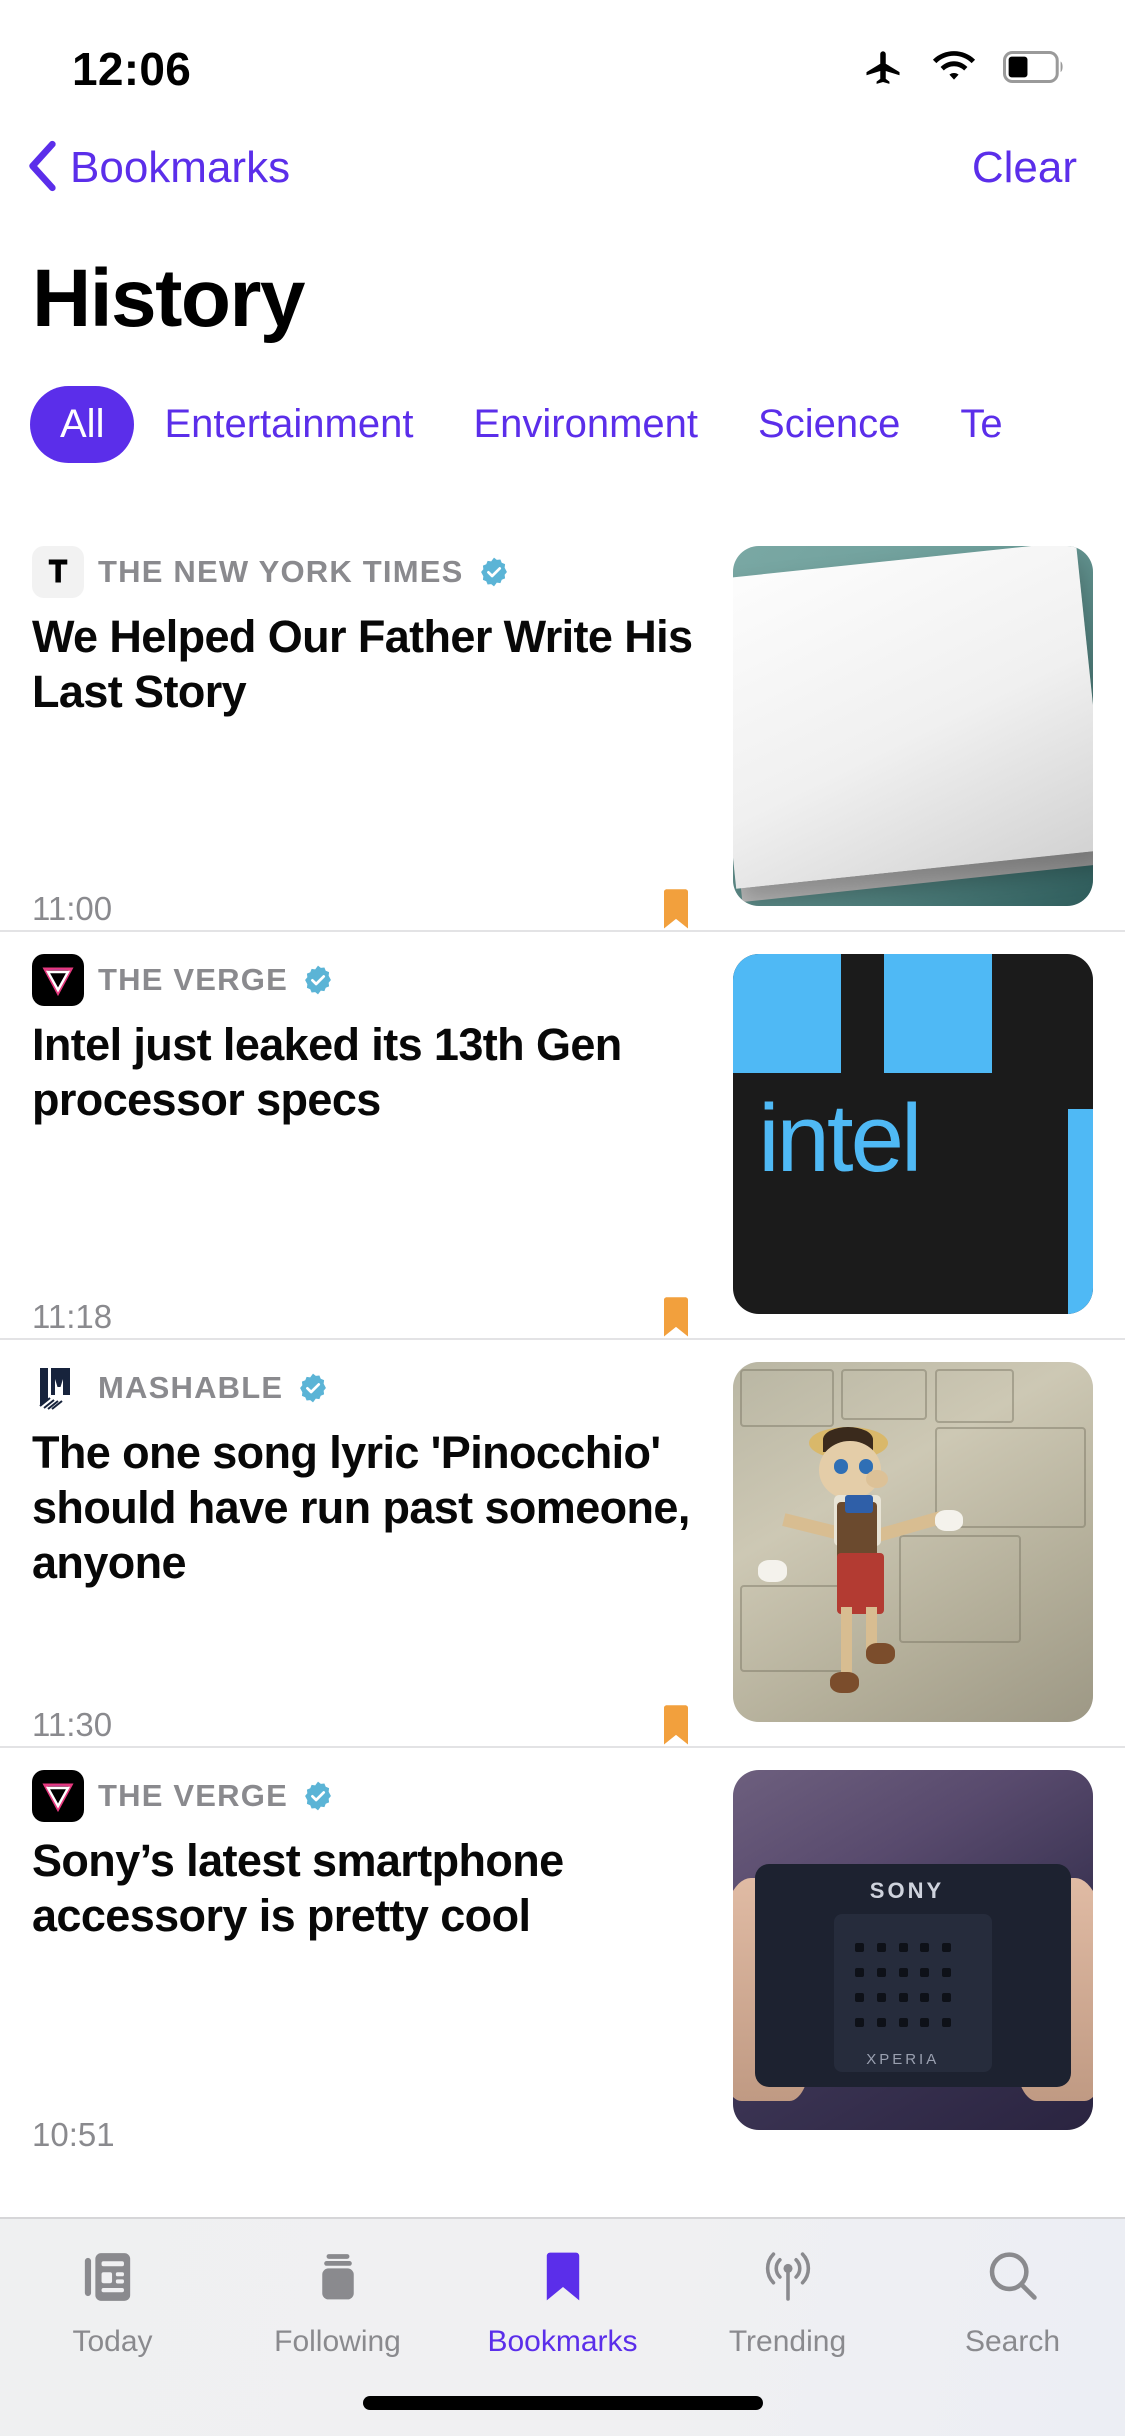 The height and width of the screenshot is (2436, 1125). I want to click on airplane-mode-icon, so click(883, 69).